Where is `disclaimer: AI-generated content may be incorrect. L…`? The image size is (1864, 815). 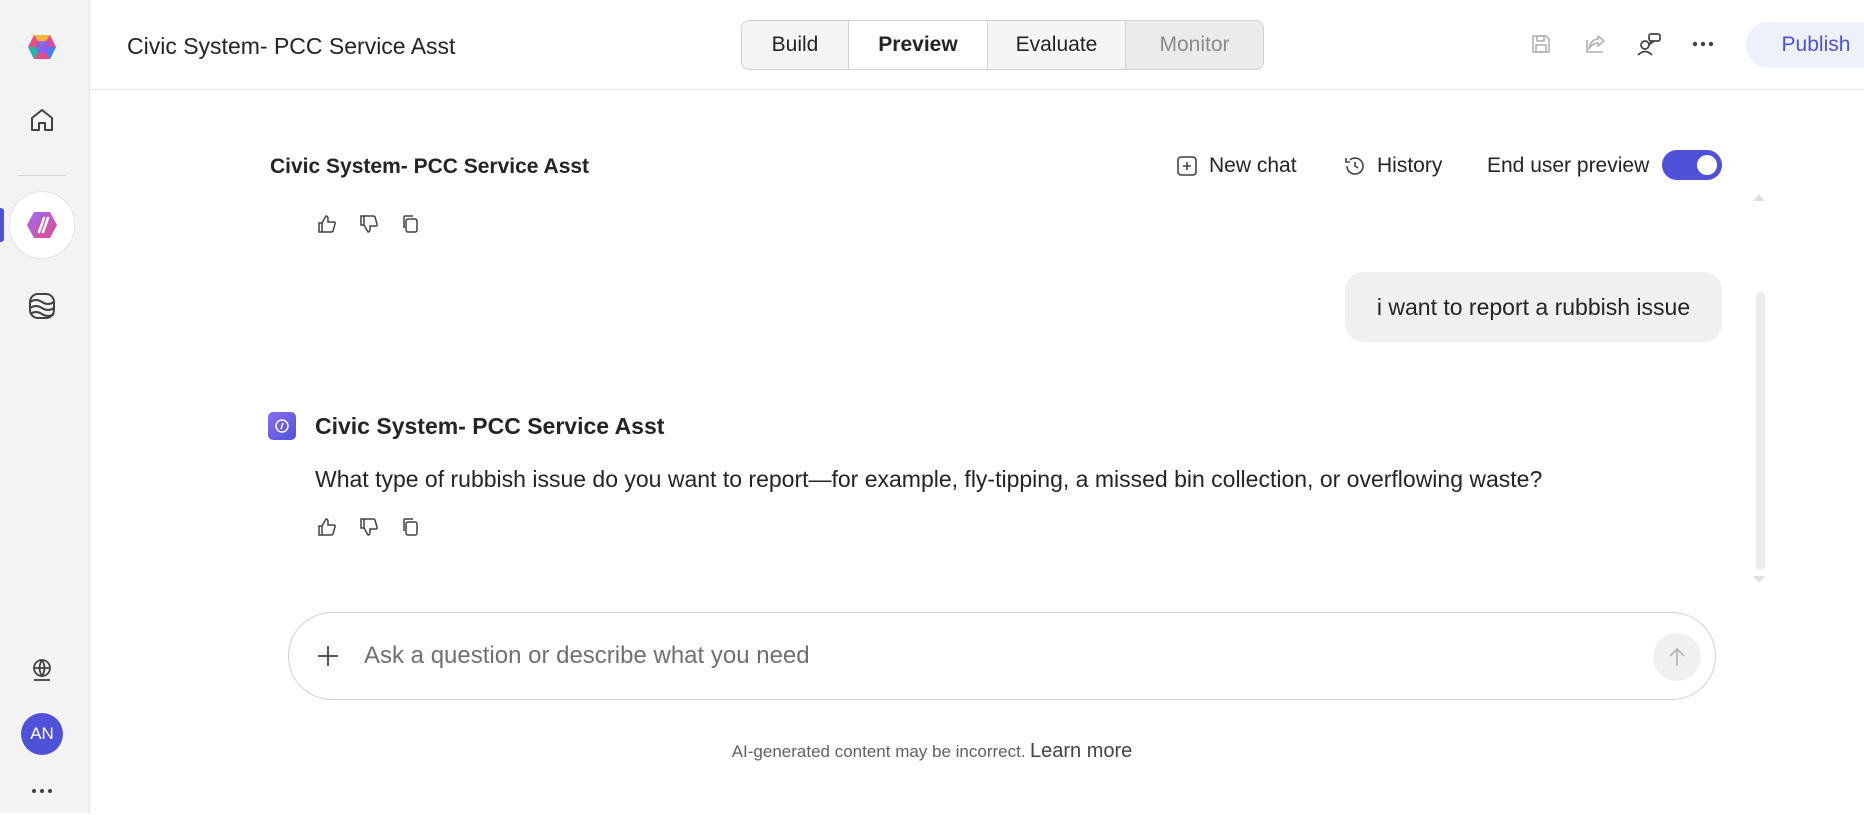 disclaimer: AI-generated content may be incorrect. L… is located at coordinates (932, 751).